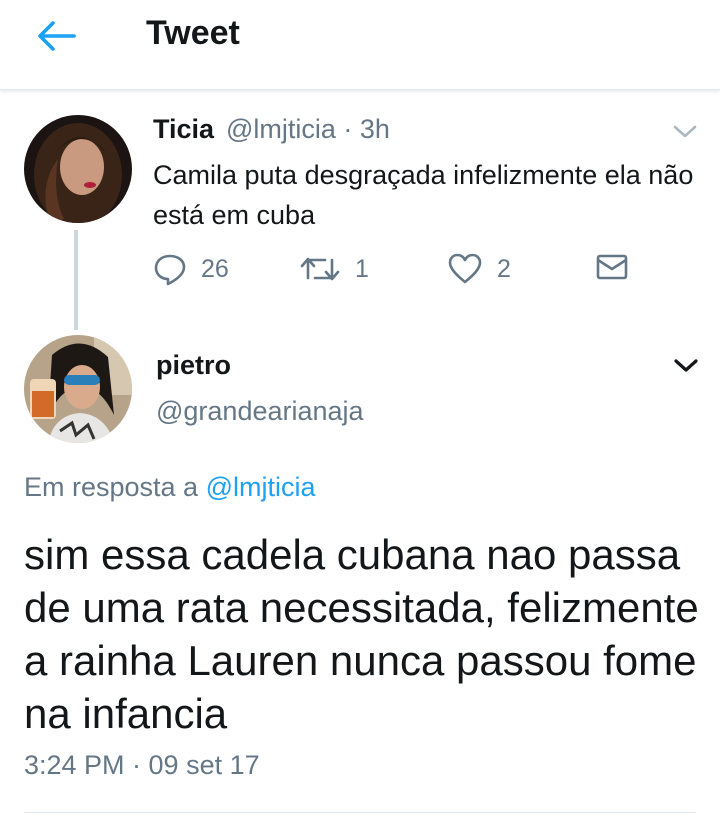 This screenshot has height=818, width=720. I want to click on reply-button: 26, so click(191, 269).